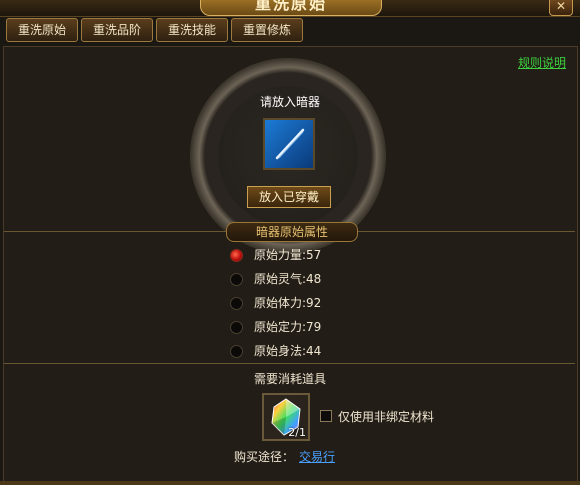 The width and height of the screenshot is (580, 485). I want to click on attributes-header: 暗器原始属性, so click(292, 232).